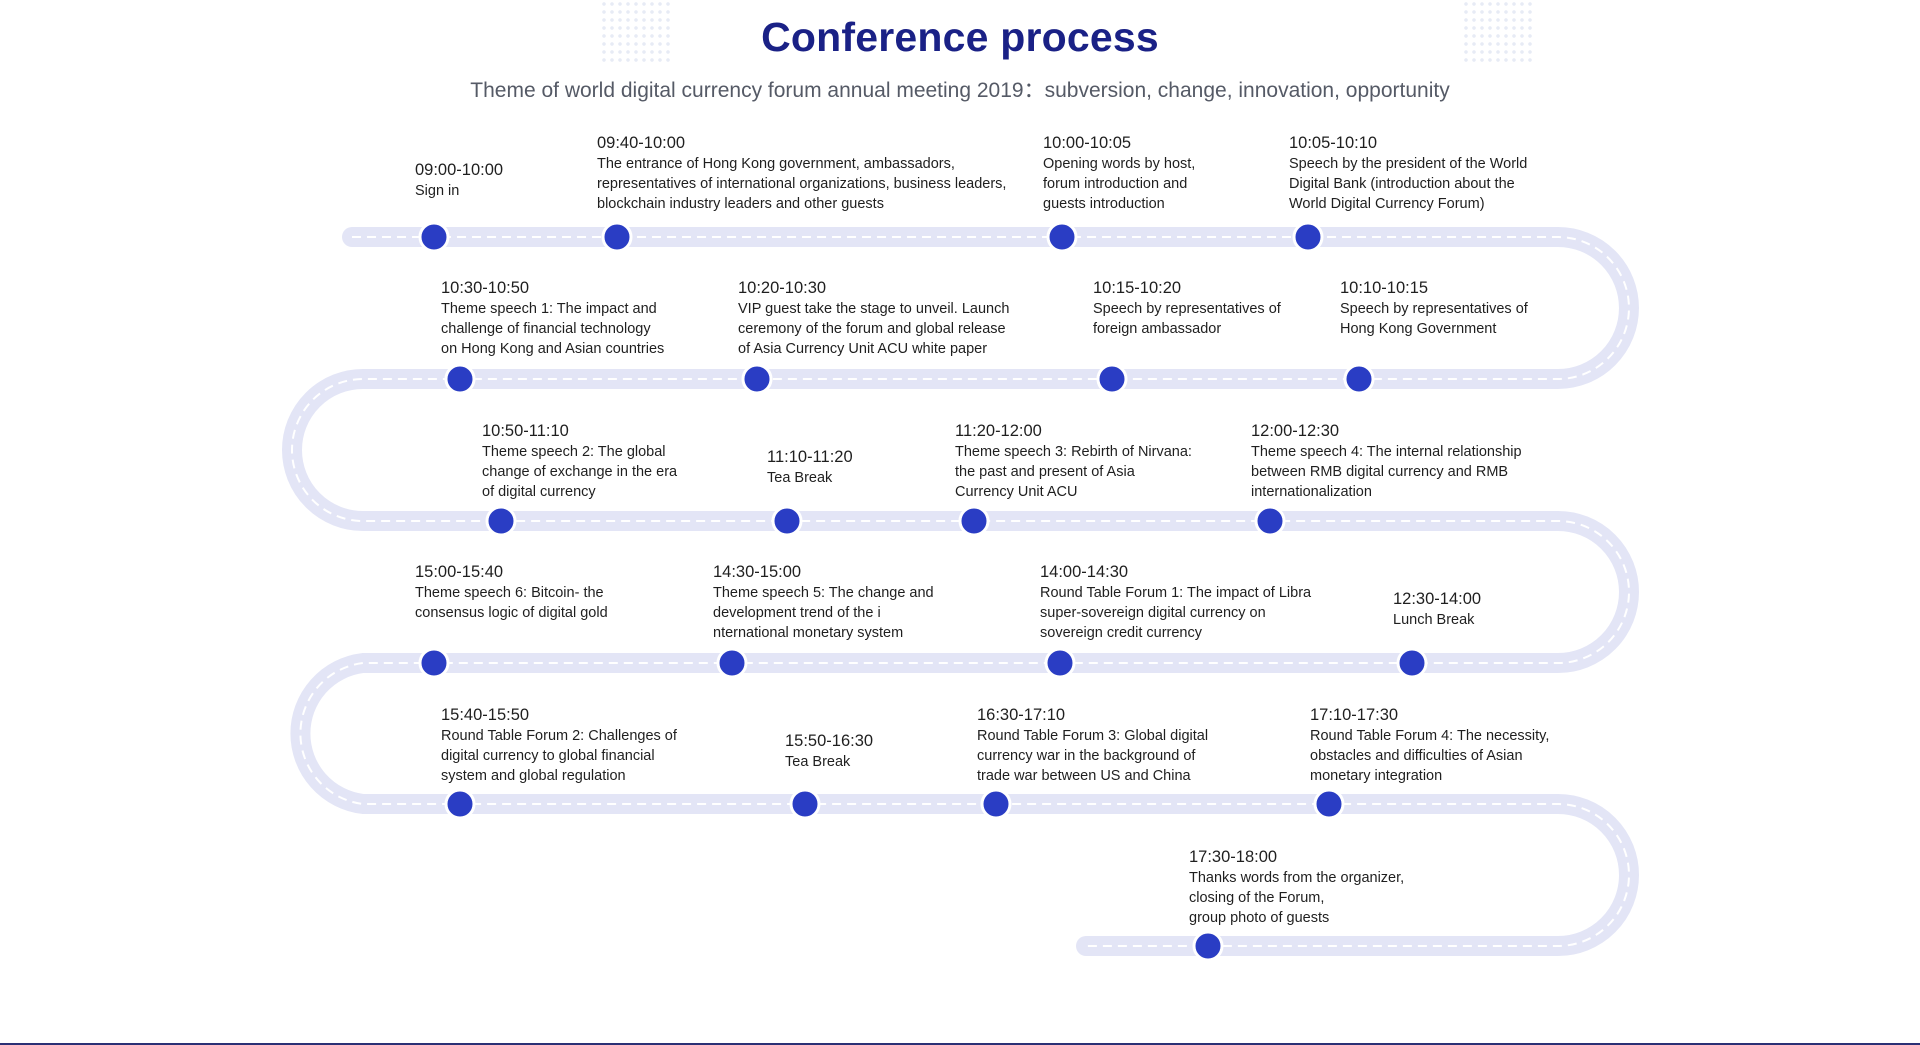  I want to click on event-time: 15:00-15:40, so click(459, 572).